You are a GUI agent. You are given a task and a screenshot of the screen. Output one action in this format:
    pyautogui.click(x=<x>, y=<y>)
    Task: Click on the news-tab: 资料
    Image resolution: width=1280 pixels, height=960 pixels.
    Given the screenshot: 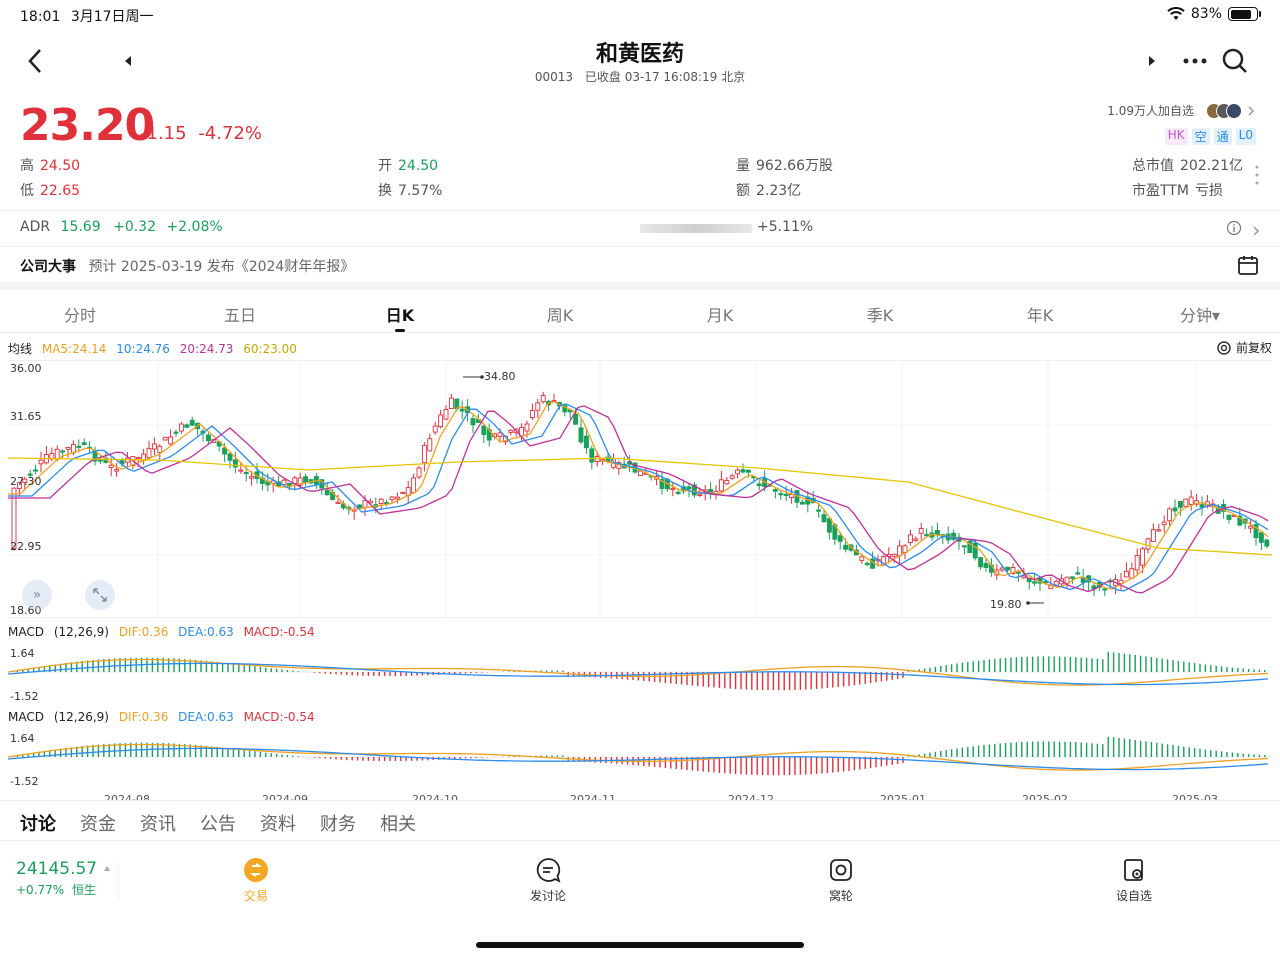 What is the action you would take?
    pyautogui.click(x=278, y=823)
    